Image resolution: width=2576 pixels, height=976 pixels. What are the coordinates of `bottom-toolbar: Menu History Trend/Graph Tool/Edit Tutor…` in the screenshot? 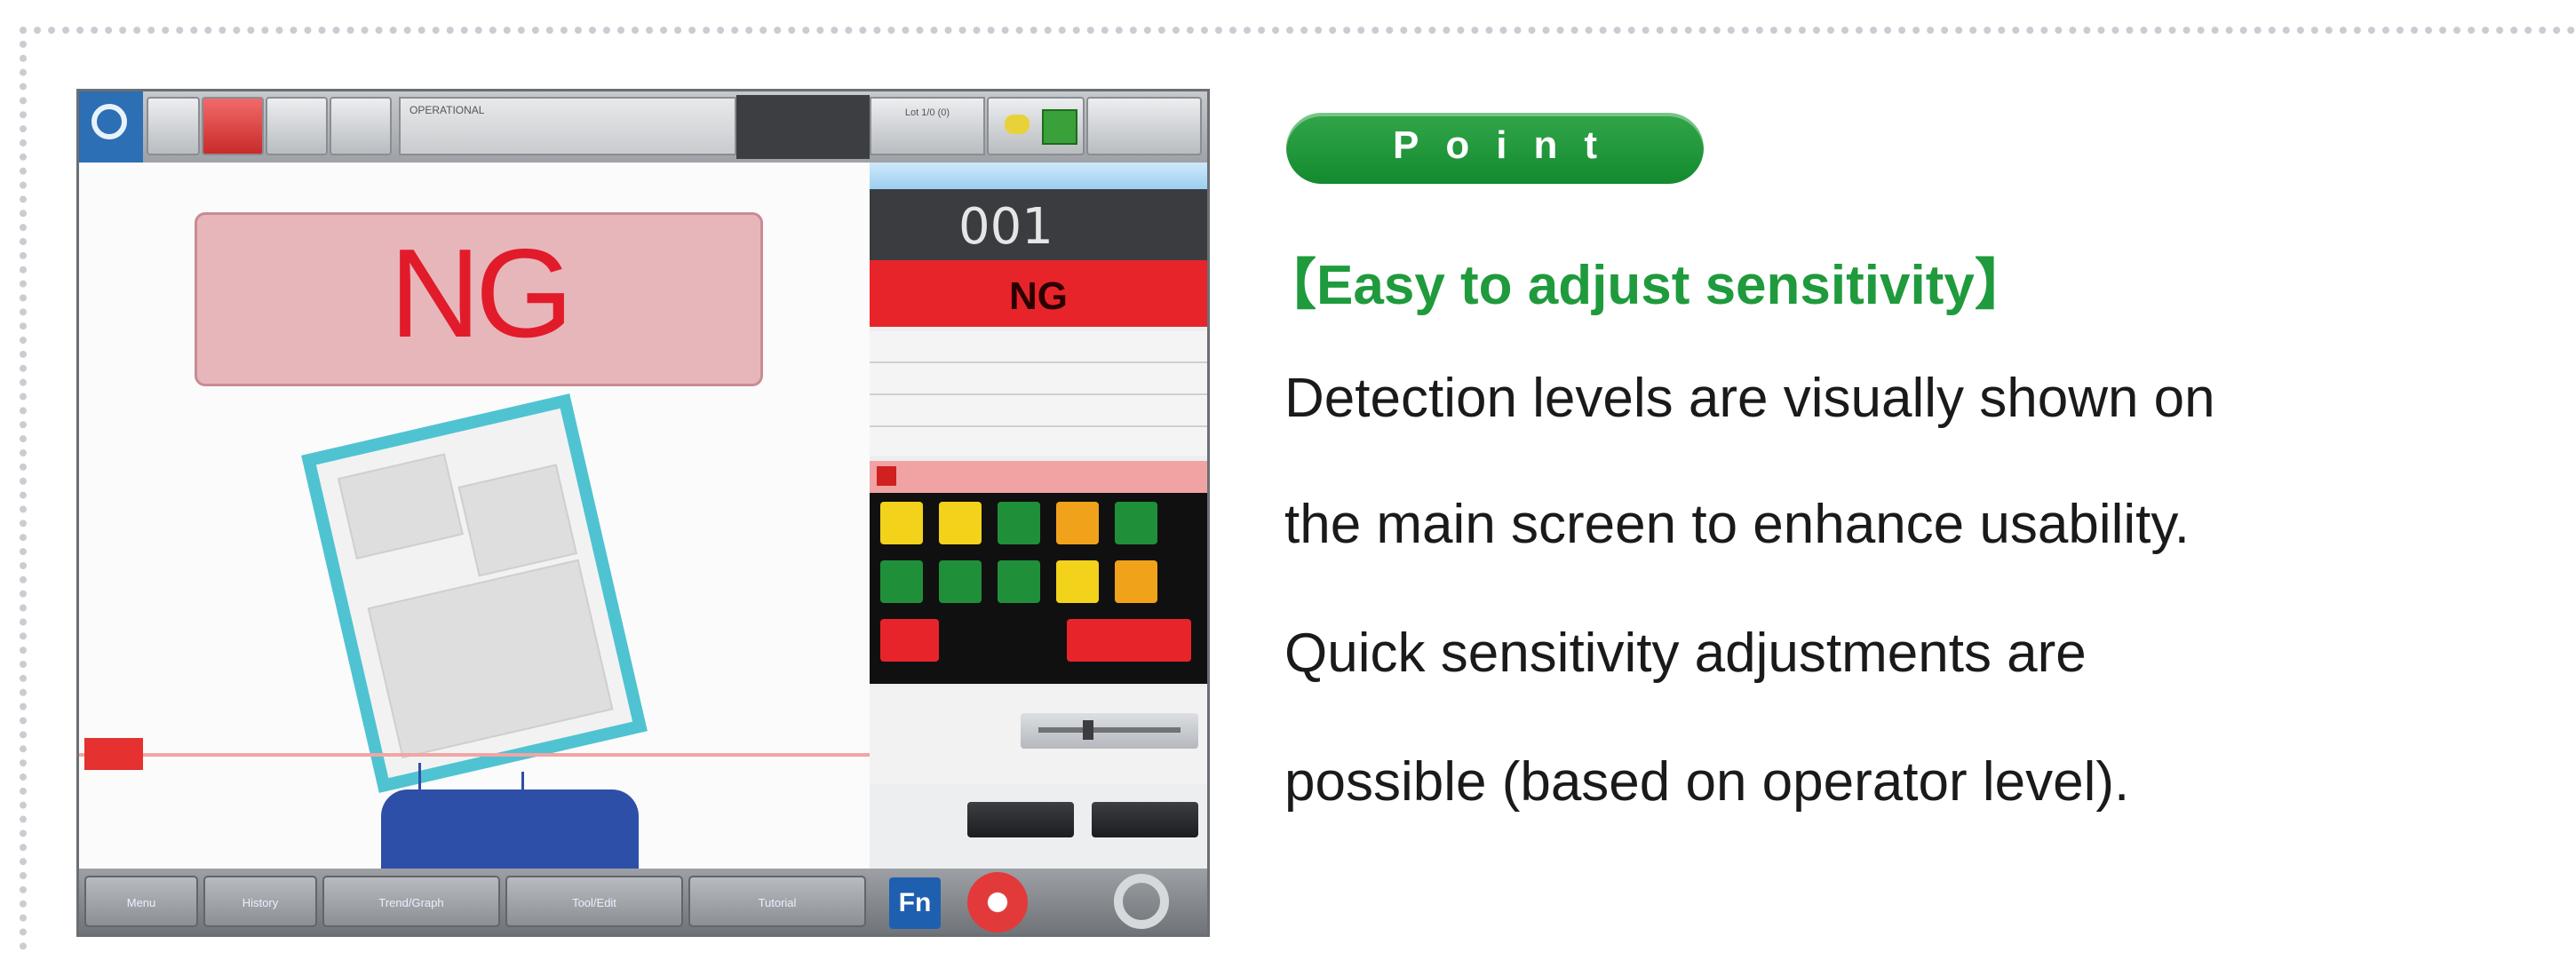 It's located at (643, 902).